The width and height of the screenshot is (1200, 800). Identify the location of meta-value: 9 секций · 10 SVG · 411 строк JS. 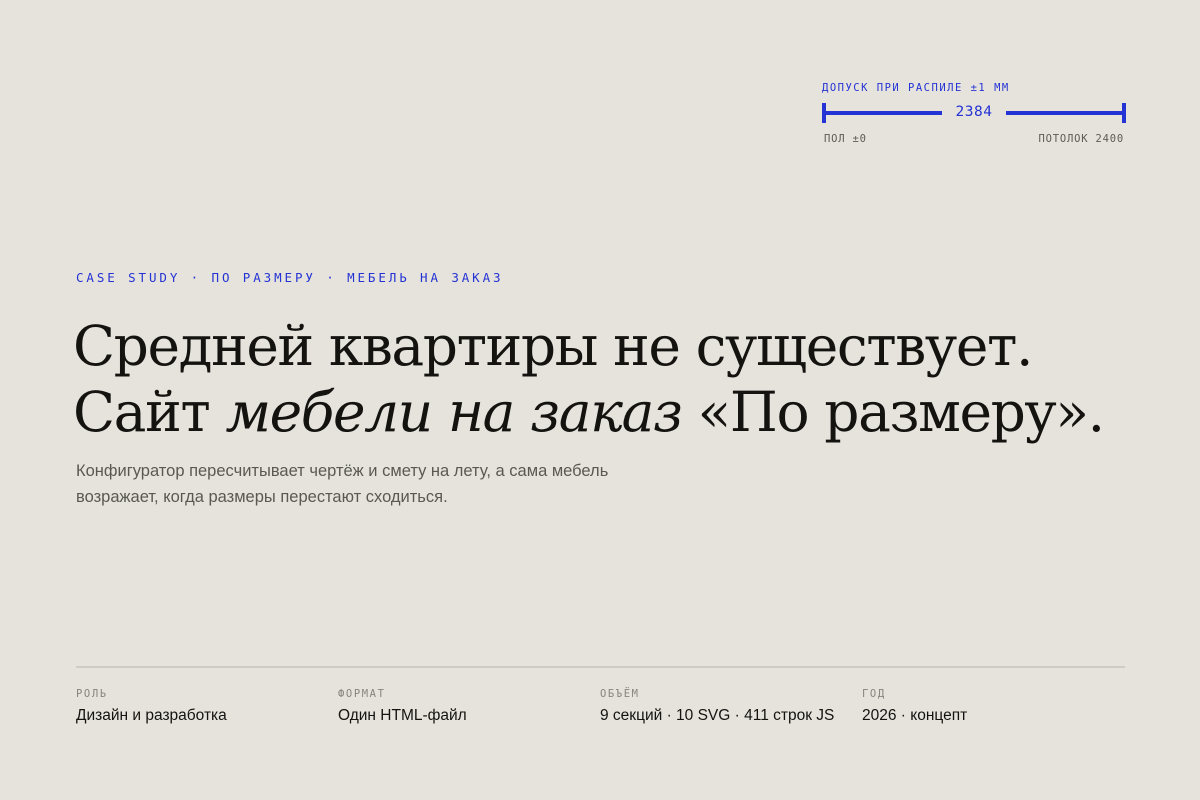
(717, 715).